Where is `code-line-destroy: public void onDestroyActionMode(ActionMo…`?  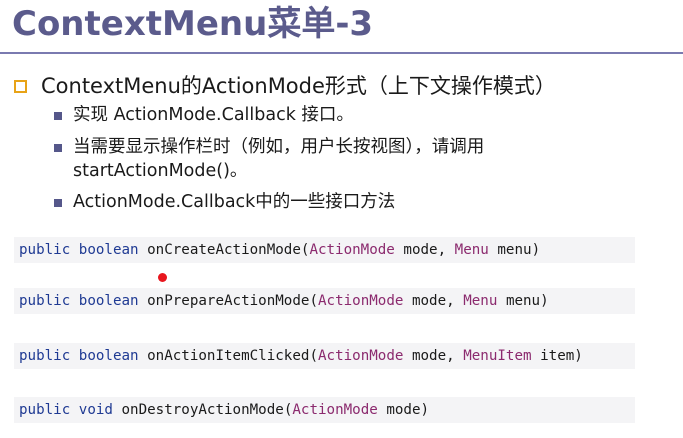 code-line-destroy: public void onDestroyActionMode(ActionMo… is located at coordinates (324, 410).